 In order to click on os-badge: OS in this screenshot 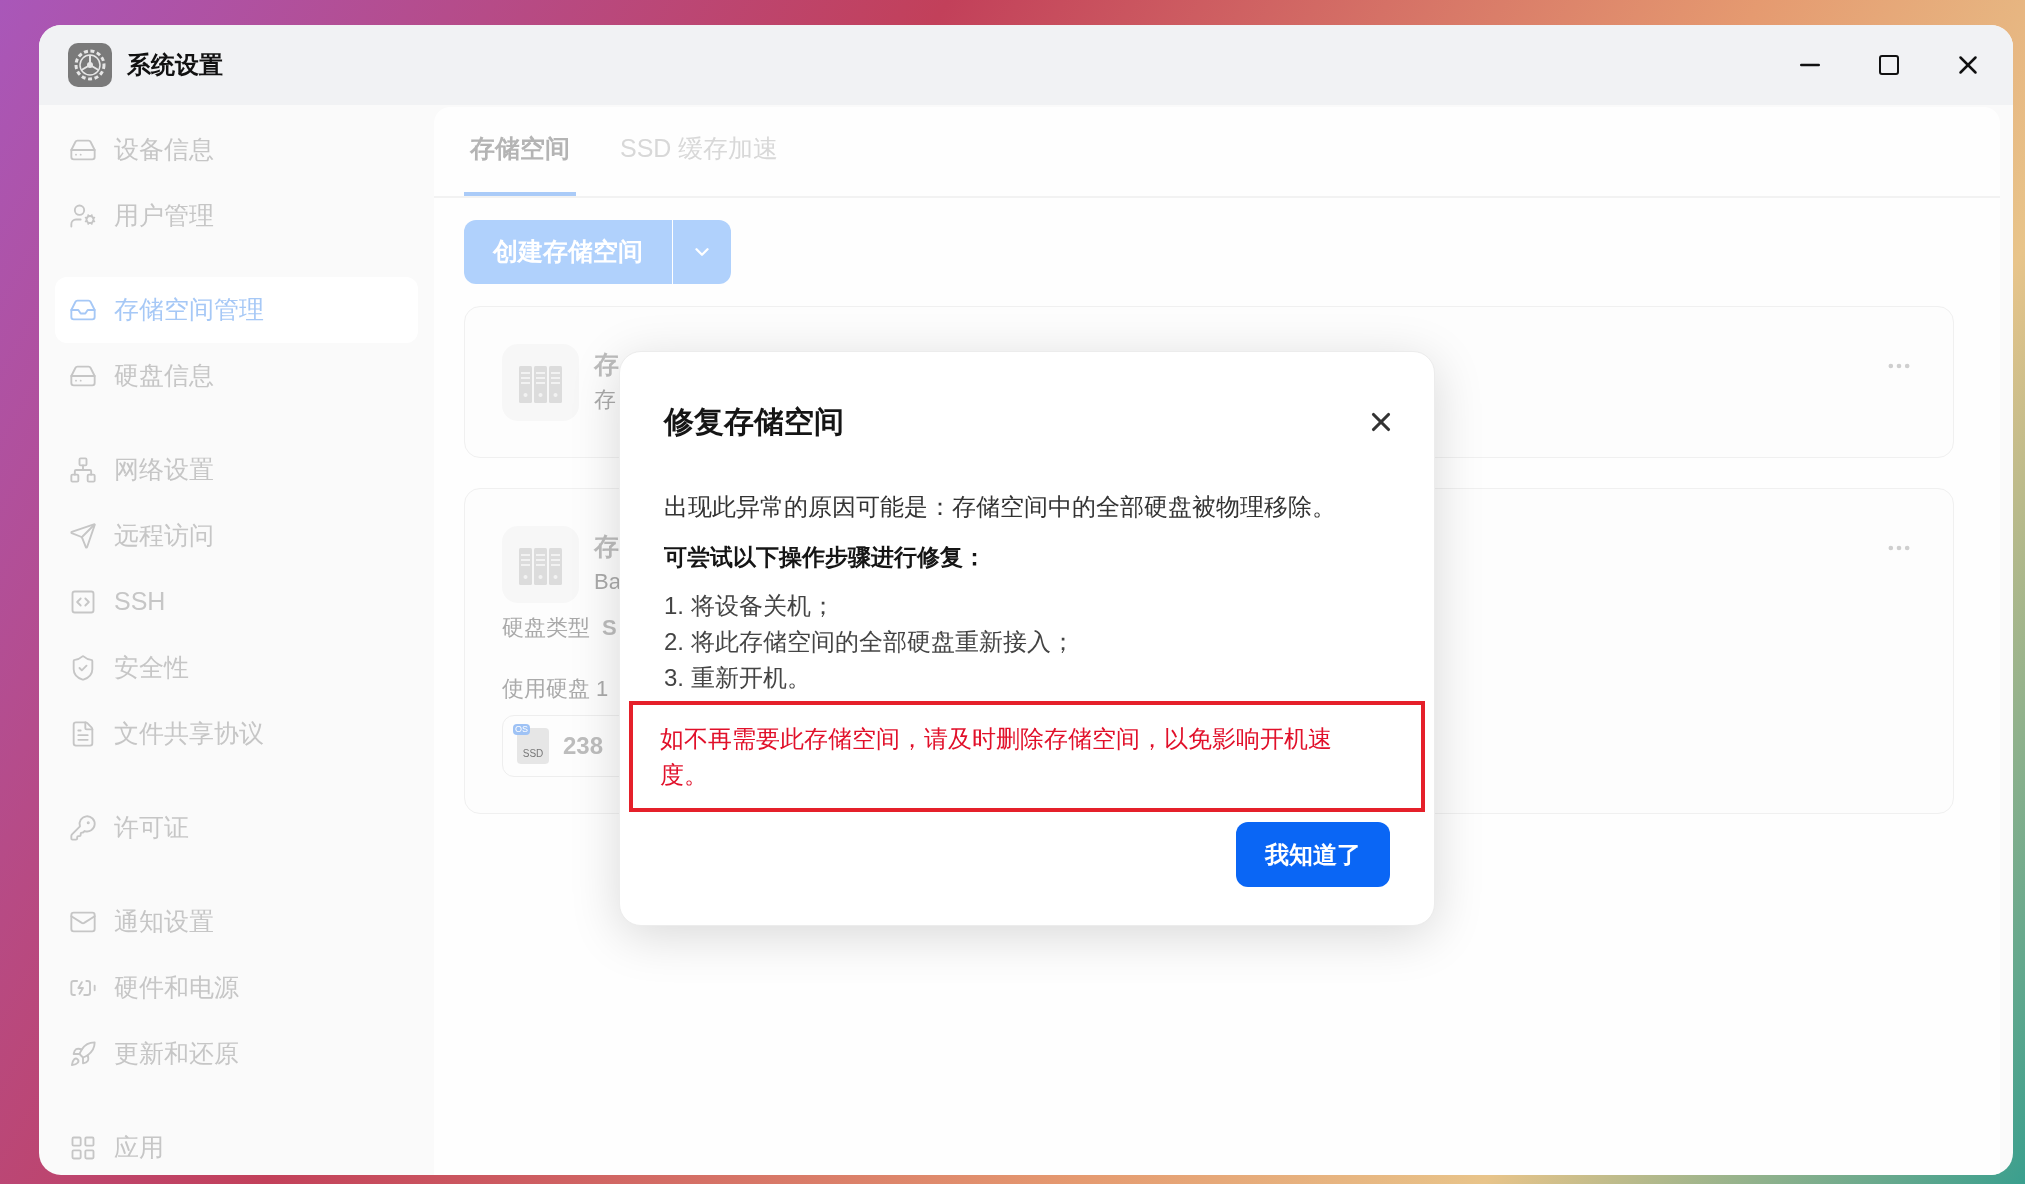, I will do `click(521, 729)`.